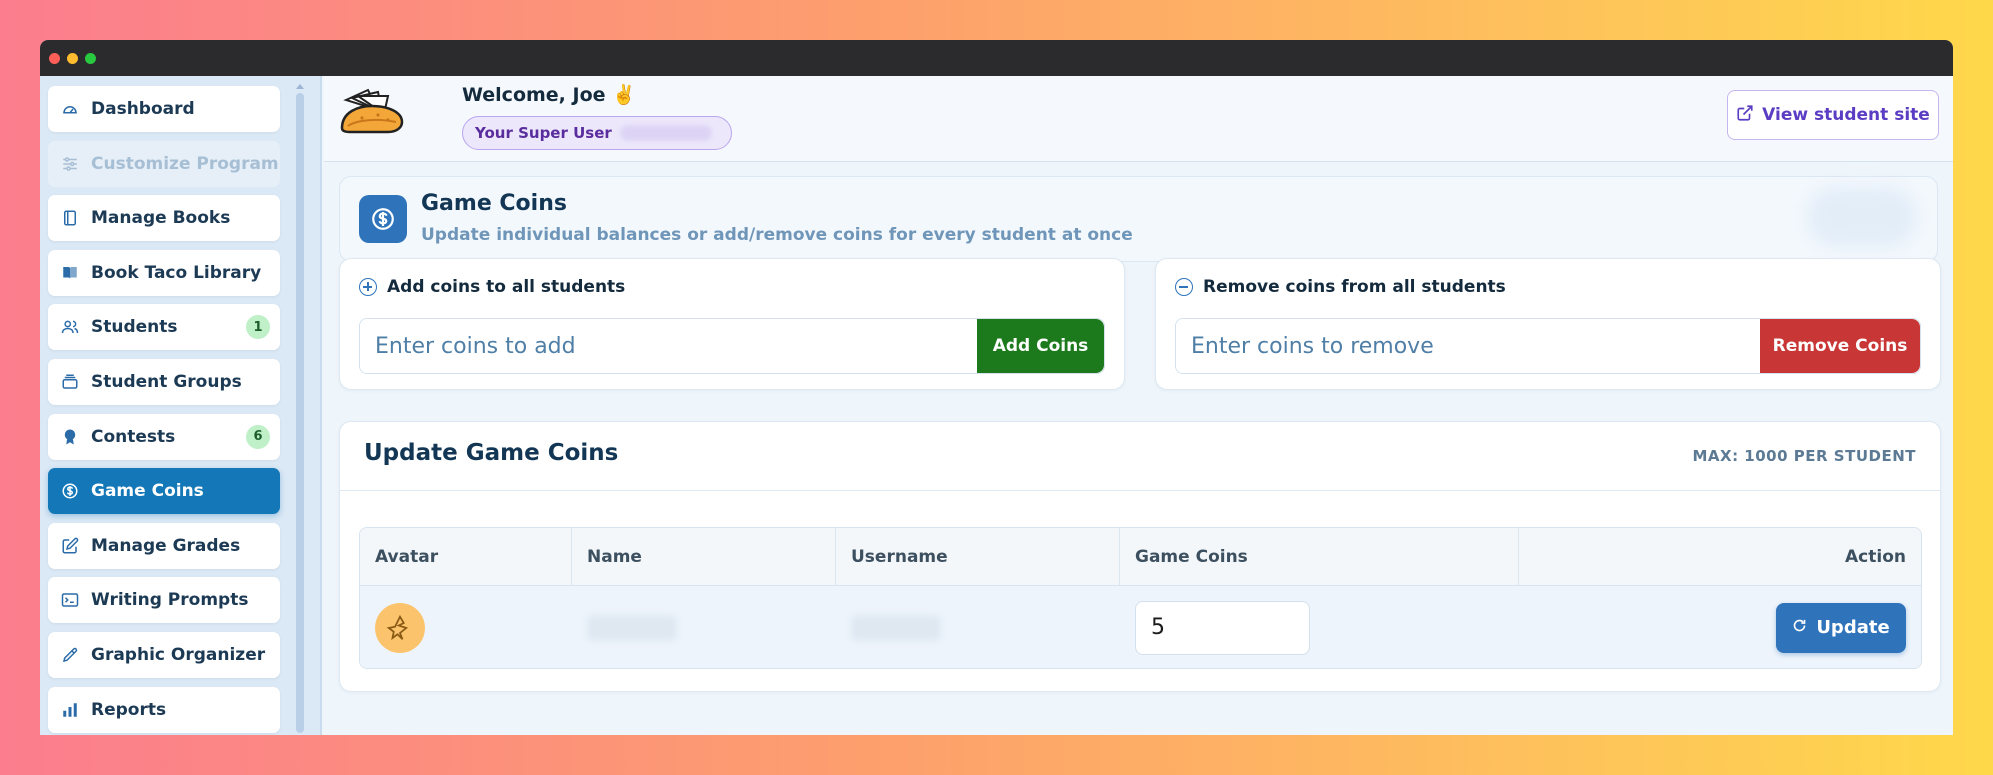 The image size is (1993, 775). What do you see at coordinates (1853, 627) in the screenshot?
I see `update-button-label: Update` at bounding box center [1853, 627].